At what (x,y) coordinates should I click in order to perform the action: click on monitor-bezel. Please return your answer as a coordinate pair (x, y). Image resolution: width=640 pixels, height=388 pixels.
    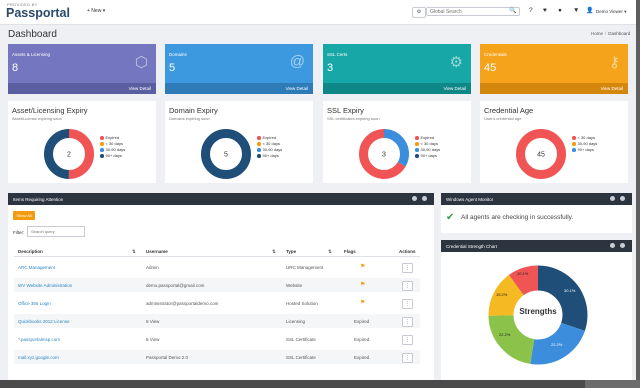
    Looking at the image, I should click on (320, 384).